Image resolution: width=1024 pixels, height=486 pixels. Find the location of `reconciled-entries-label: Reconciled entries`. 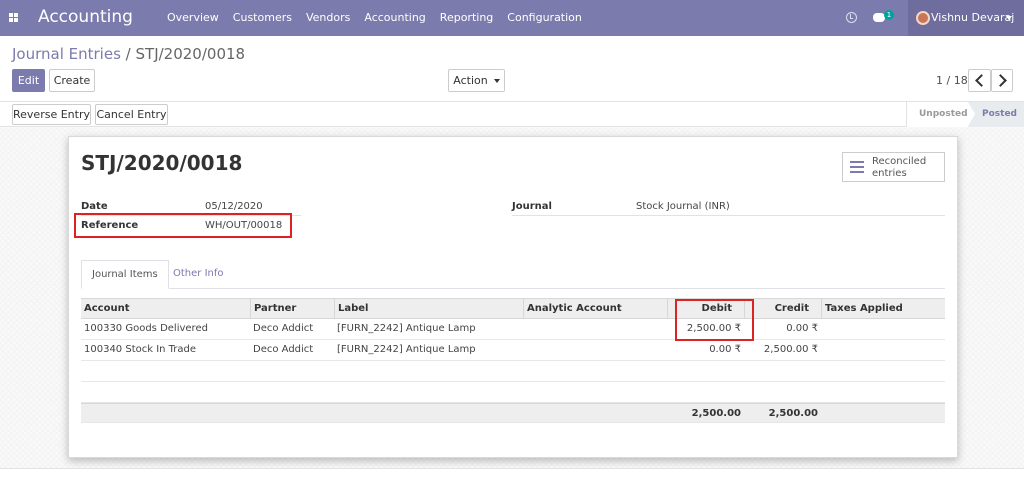

reconciled-entries-label: Reconciled entries is located at coordinates (907, 168).